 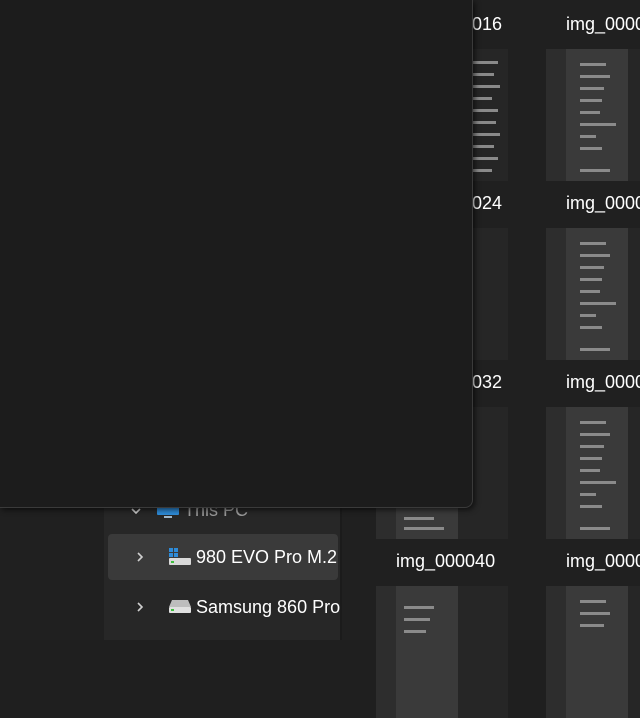 I want to click on hdd-drive-icon, so click(x=180, y=606).